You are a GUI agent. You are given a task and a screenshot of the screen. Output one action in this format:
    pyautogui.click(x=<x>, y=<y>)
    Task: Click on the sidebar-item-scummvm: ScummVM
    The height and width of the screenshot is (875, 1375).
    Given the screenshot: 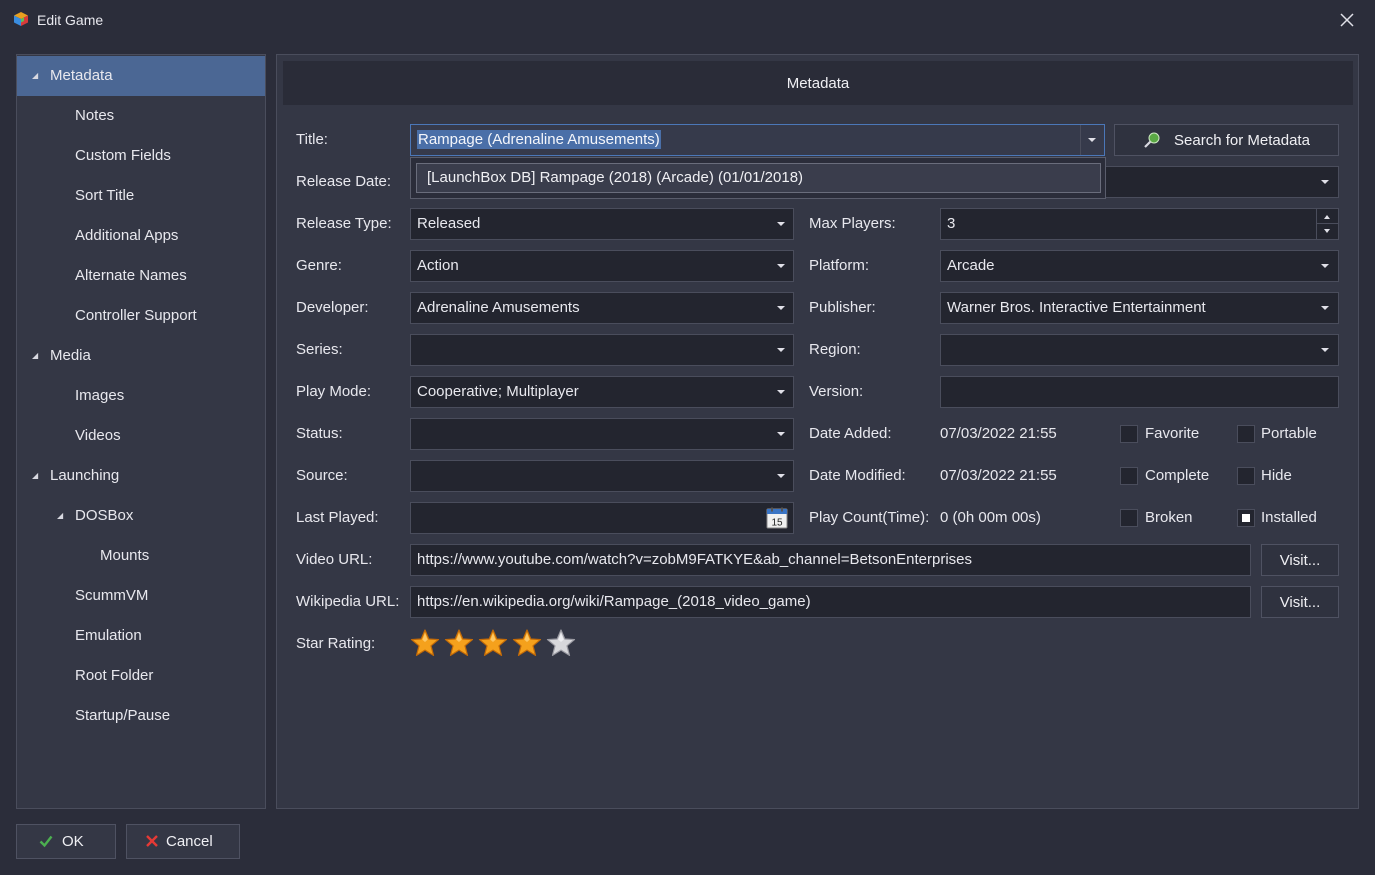 What is the action you would take?
    pyautogui.click(x=141, y=596)
    